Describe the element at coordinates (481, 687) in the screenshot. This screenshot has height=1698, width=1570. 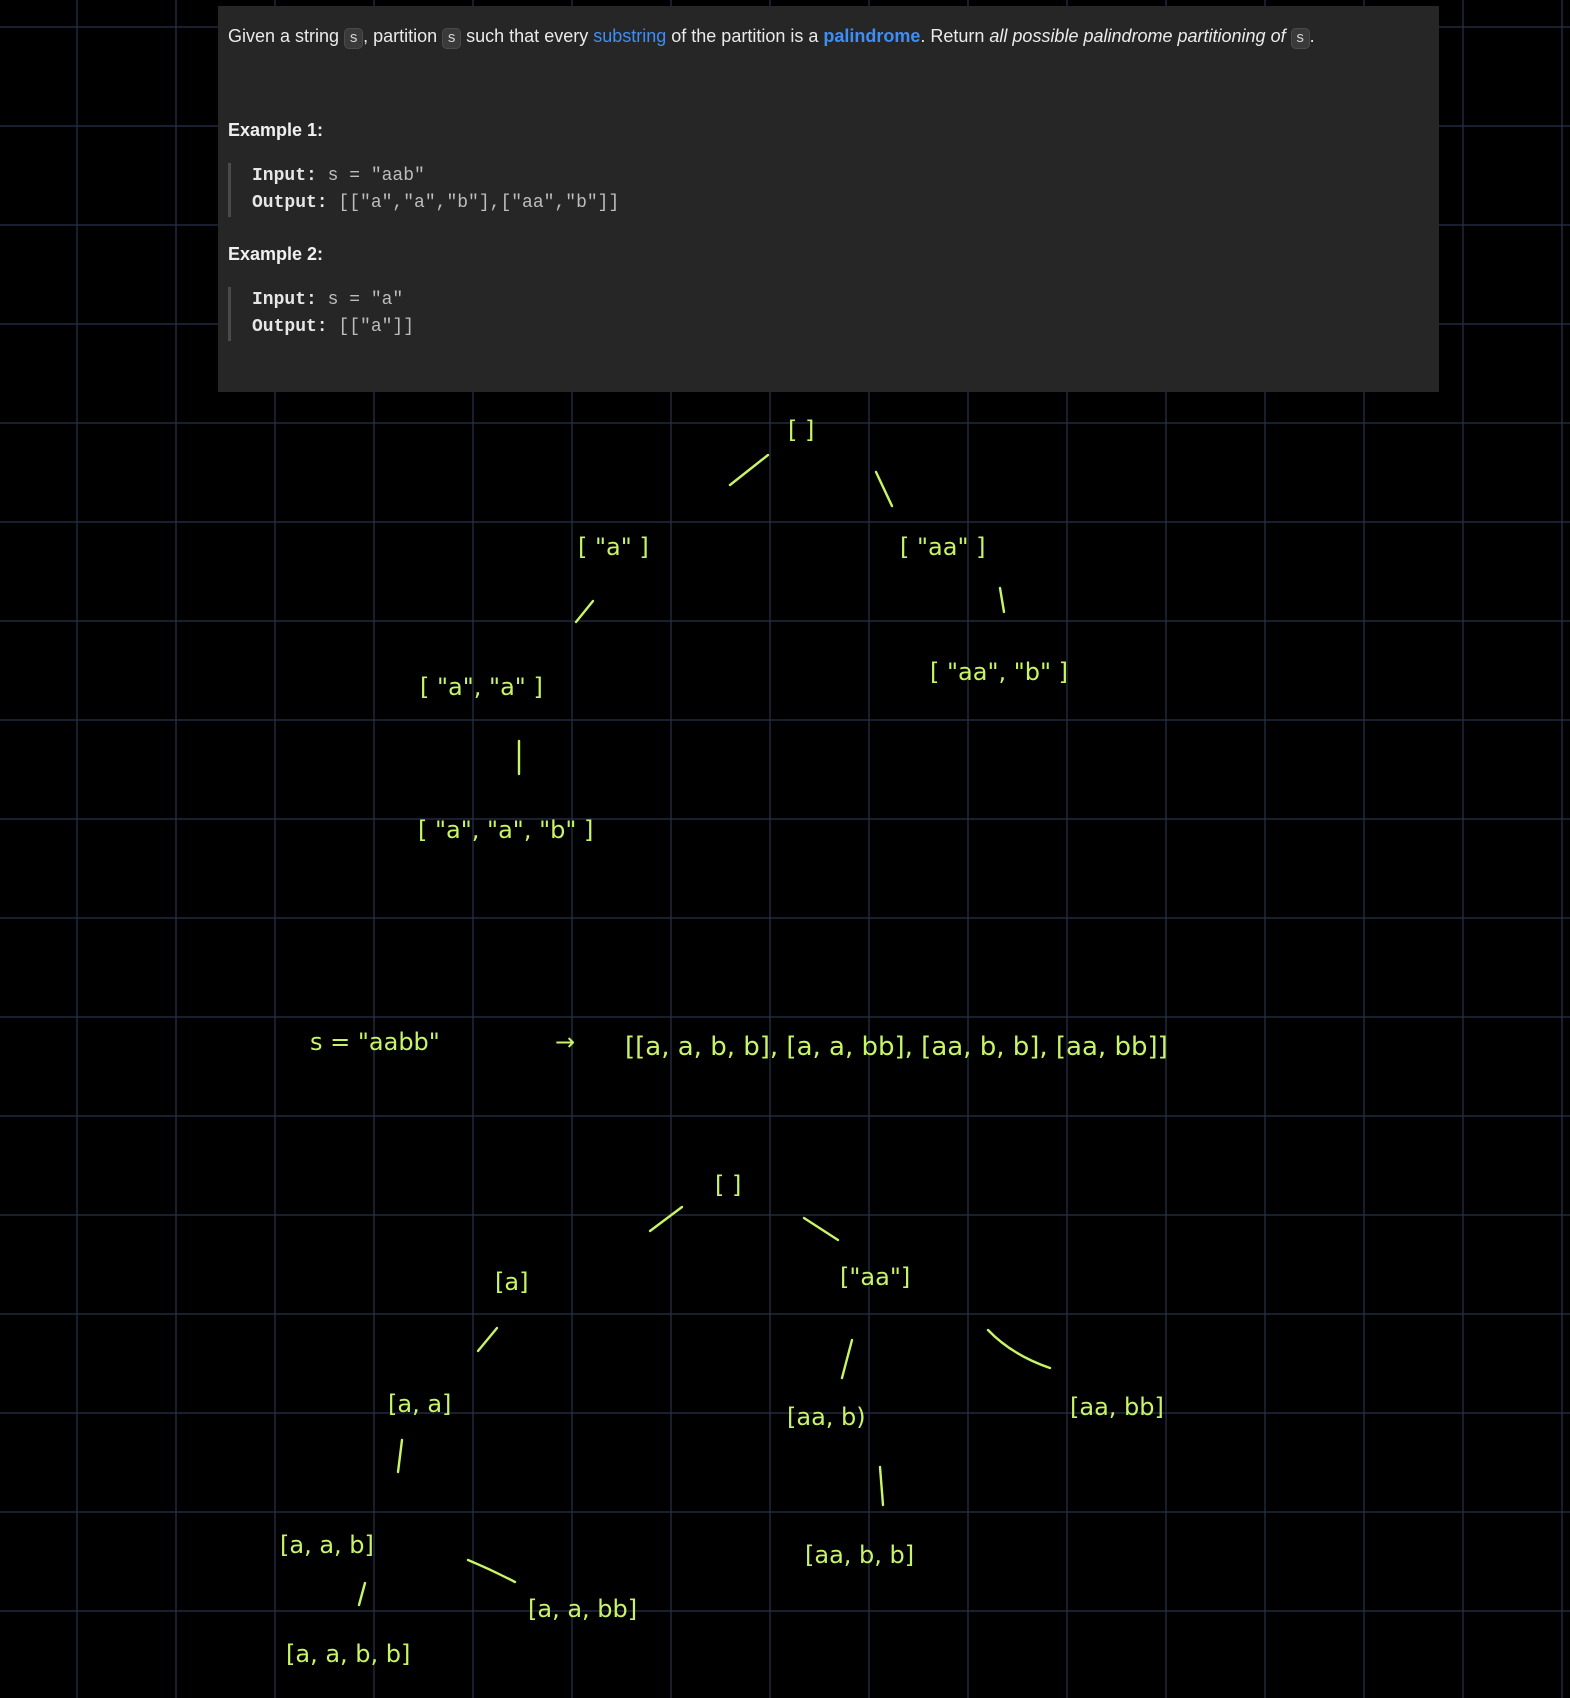
I see `tree1-node-a-a: [ "a", "a" ]` at that location.